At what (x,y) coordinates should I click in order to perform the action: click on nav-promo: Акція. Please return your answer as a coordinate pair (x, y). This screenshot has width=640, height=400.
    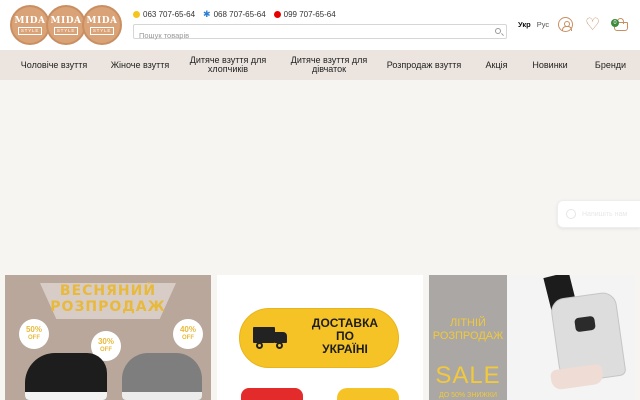
    Looking at the image, I should click on (496, 65).